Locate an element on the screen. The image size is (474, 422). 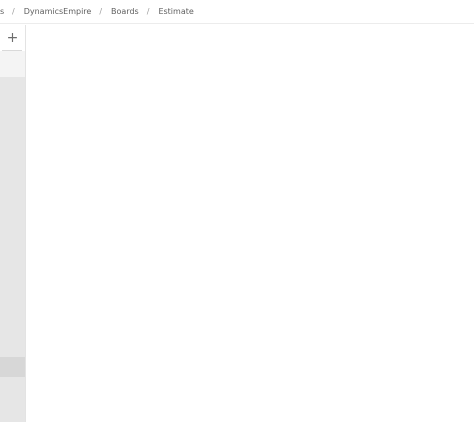
add-button: + is located at coordinates (12, 38).